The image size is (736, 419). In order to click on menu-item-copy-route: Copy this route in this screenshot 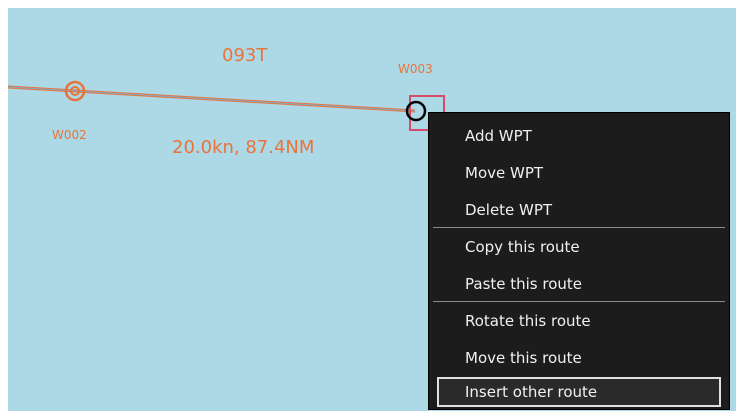, I will do `click(579, 247)`.